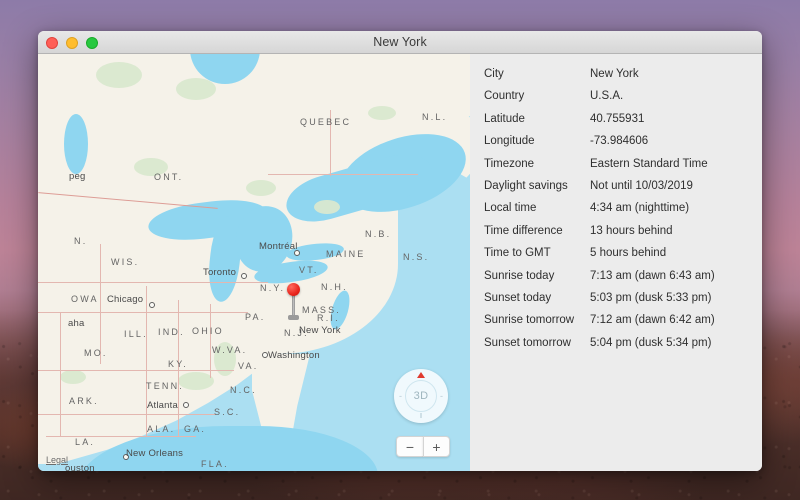 This screenshot has width=800, height=500. I want to click on info-label: City, so click(494, 74).